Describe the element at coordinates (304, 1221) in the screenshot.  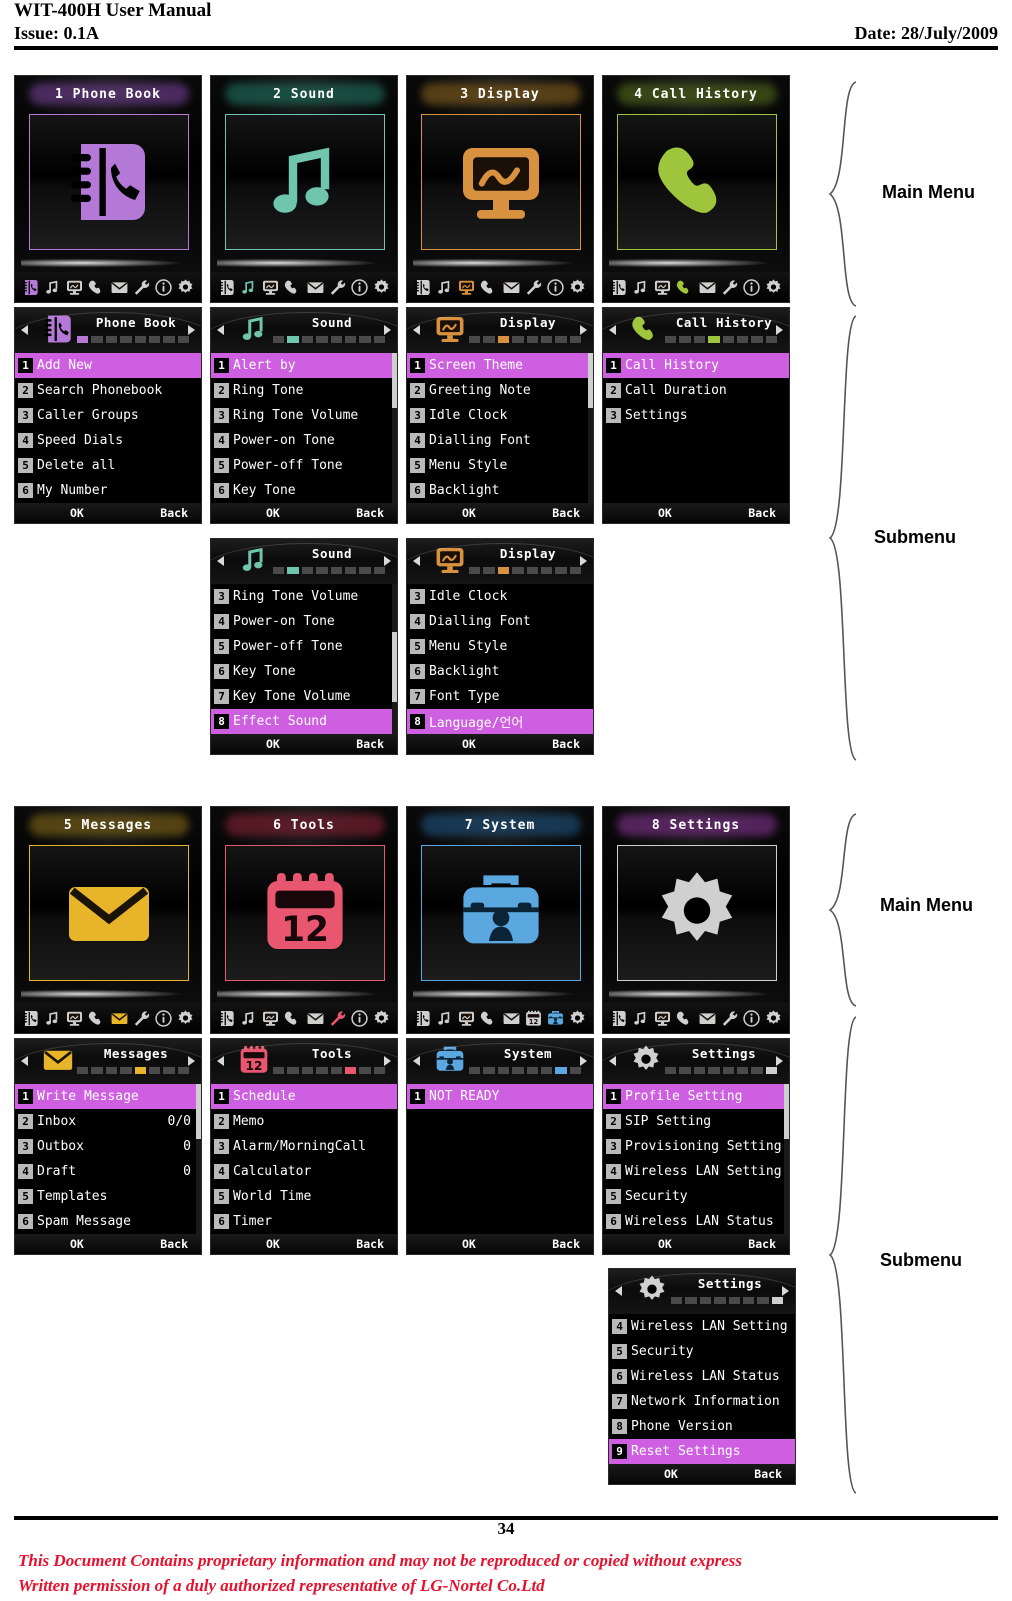
I see `menu-item: 6 Timer` at that location.